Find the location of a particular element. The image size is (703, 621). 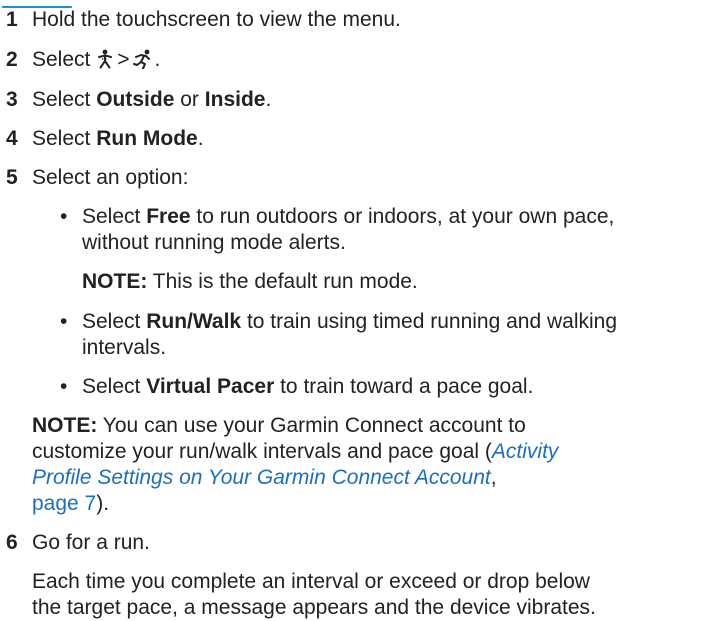

option-inside: Inside is located at coordinates (235, 99).